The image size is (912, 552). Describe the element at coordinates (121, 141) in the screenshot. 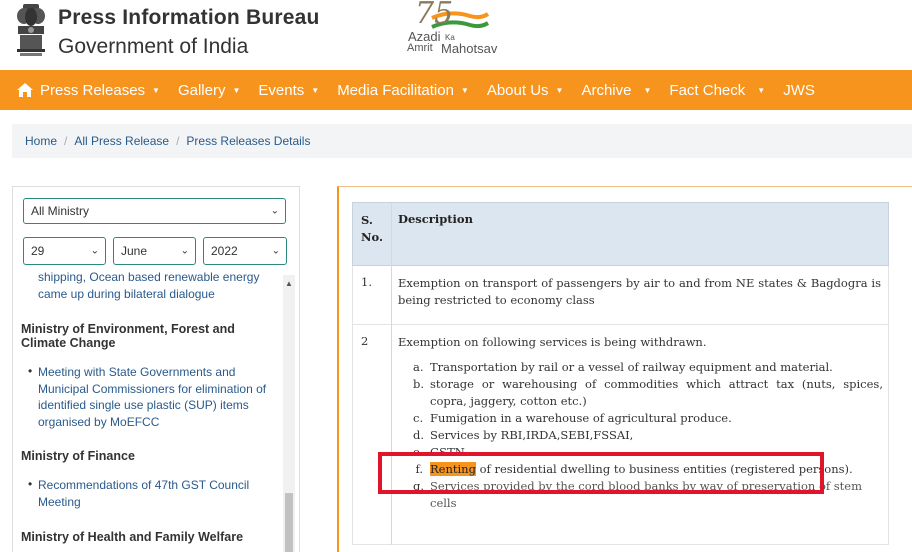

I see `breadcrumb-all-press-release: All Press Release` at that location.